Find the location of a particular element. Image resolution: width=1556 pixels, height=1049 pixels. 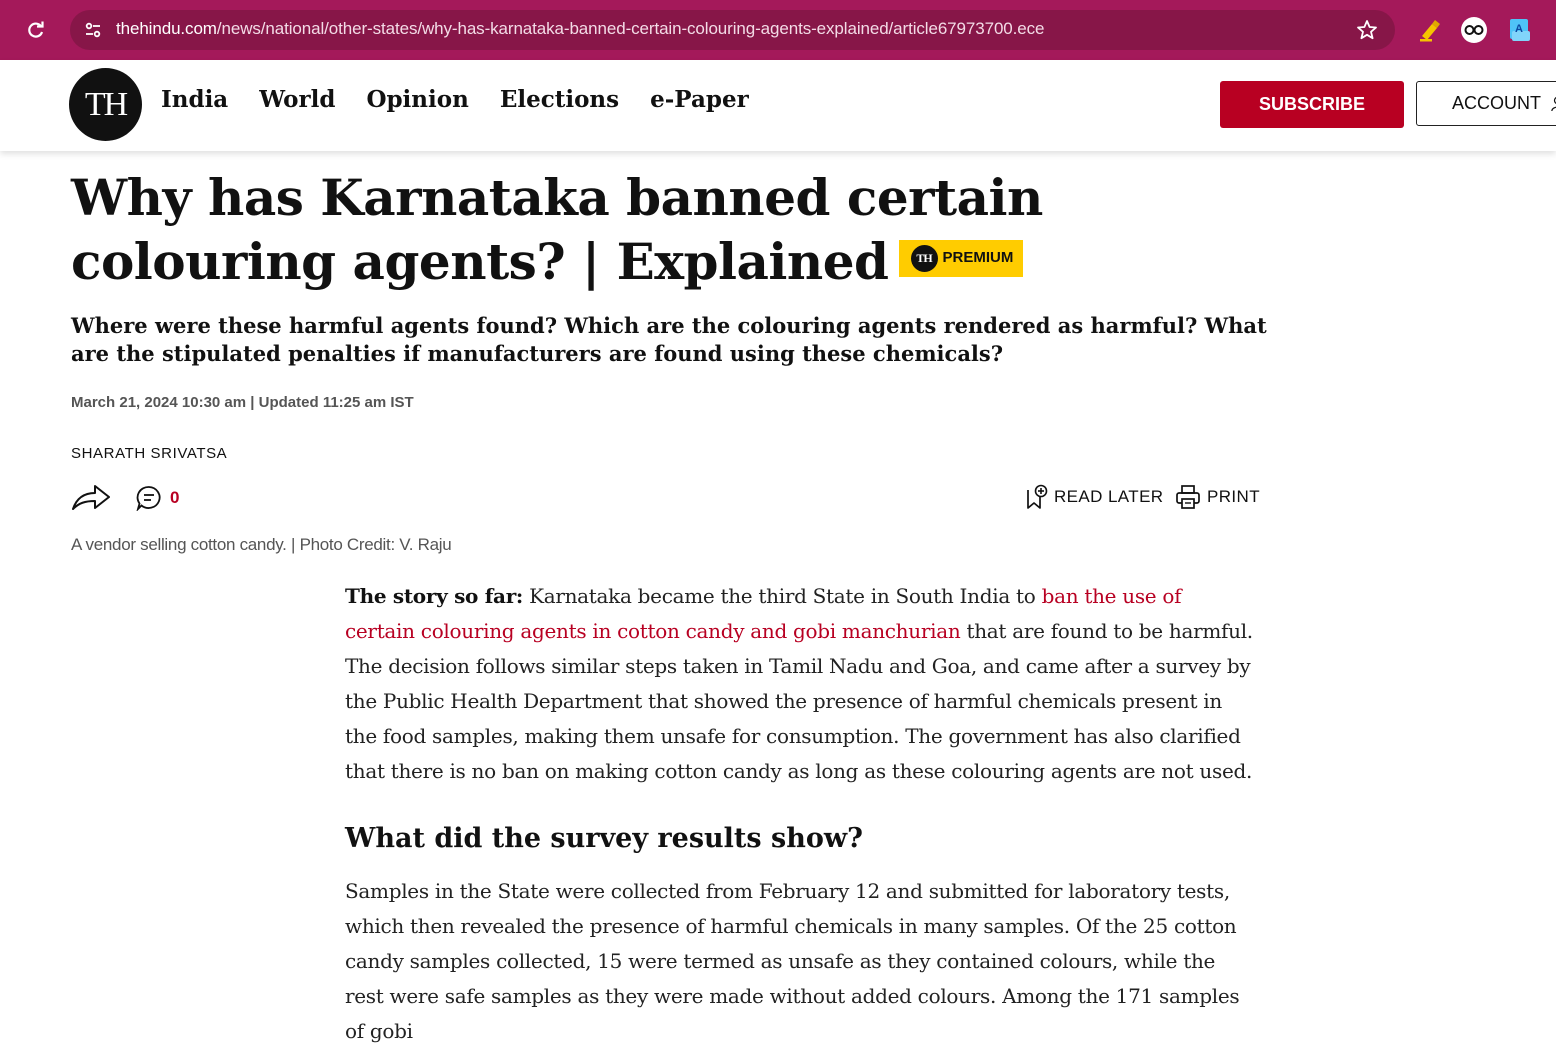

printer-icon is located at coordinates (1188, 497).